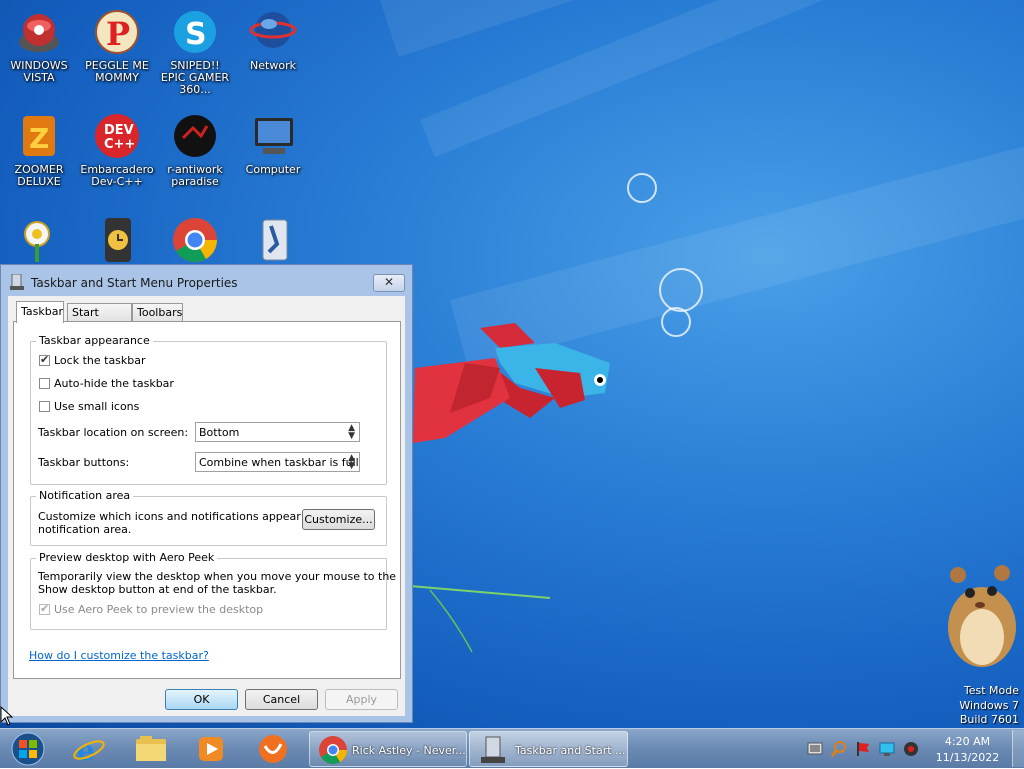  I want to click on uc-browser-icon, so click(273, 749).